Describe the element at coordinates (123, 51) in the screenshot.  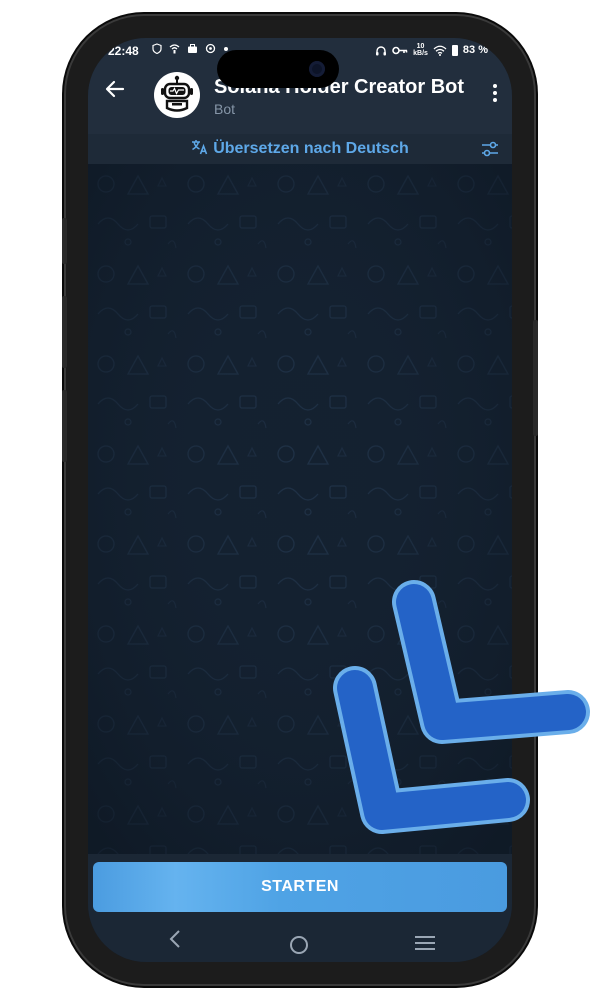
I see `status-time: 22:48` at that location.